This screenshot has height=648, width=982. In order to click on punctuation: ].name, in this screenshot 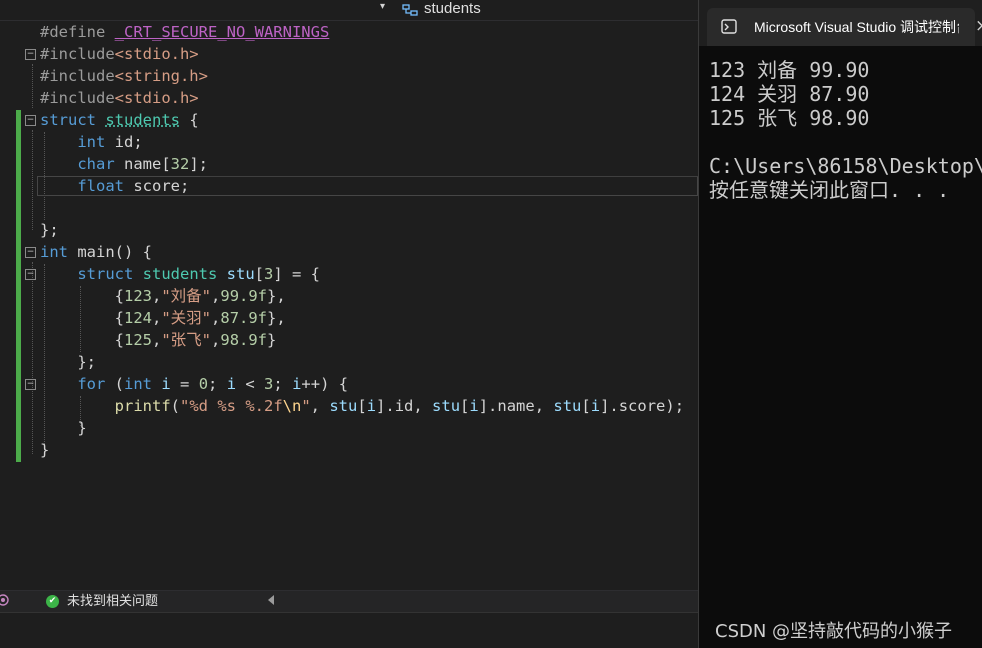, I will do `click(516, 406)`.